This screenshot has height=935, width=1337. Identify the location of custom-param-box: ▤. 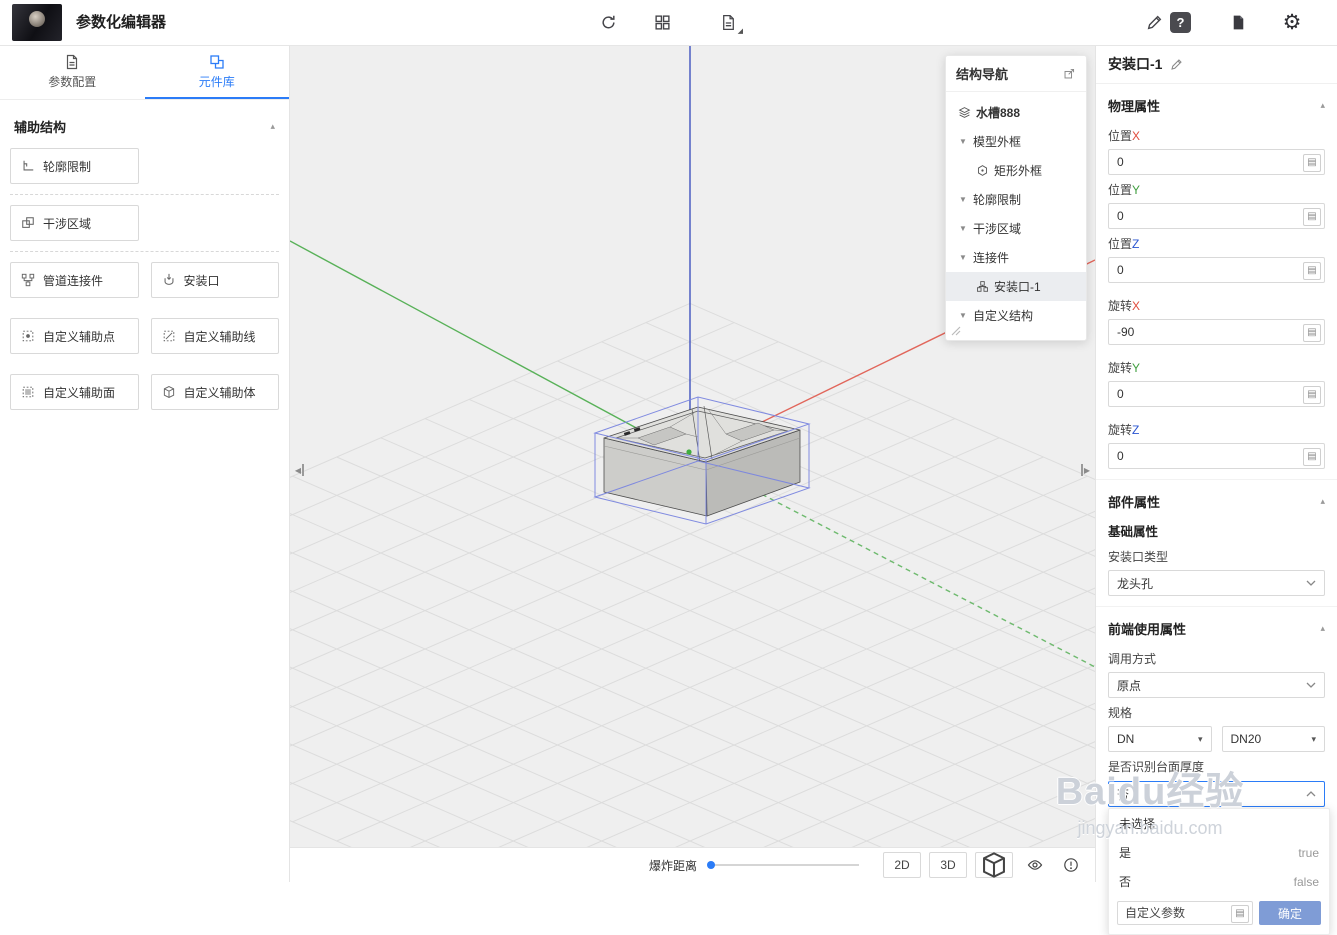
(1185, 913).